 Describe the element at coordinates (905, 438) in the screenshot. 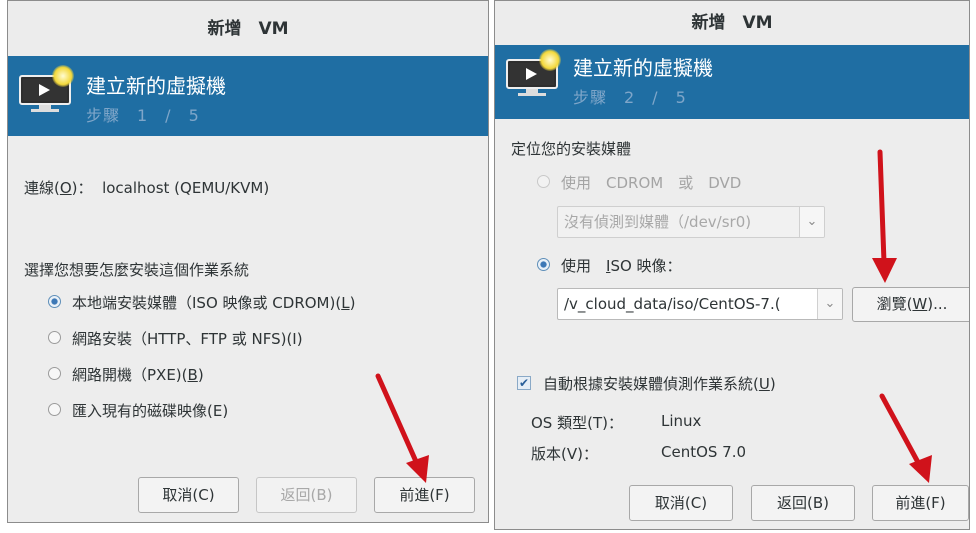

I see `arrow-to-forward-right` at that location.